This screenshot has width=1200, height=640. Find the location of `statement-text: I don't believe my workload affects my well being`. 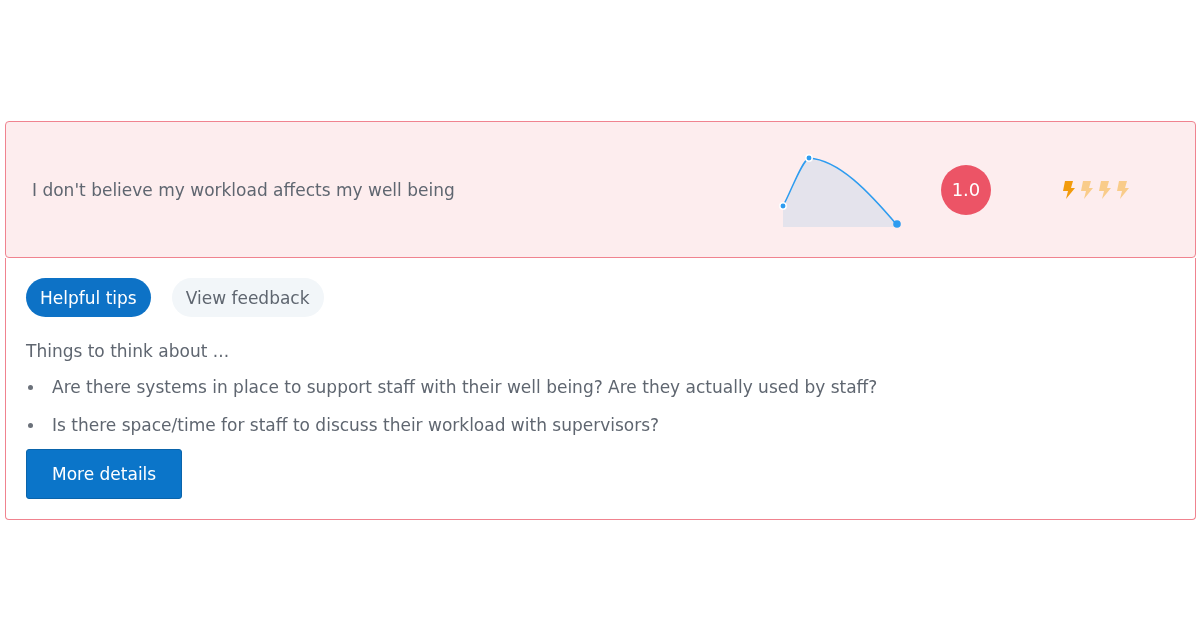

statement-text: I don't believe my workload affects my well being is located at coordinates (244, 189).